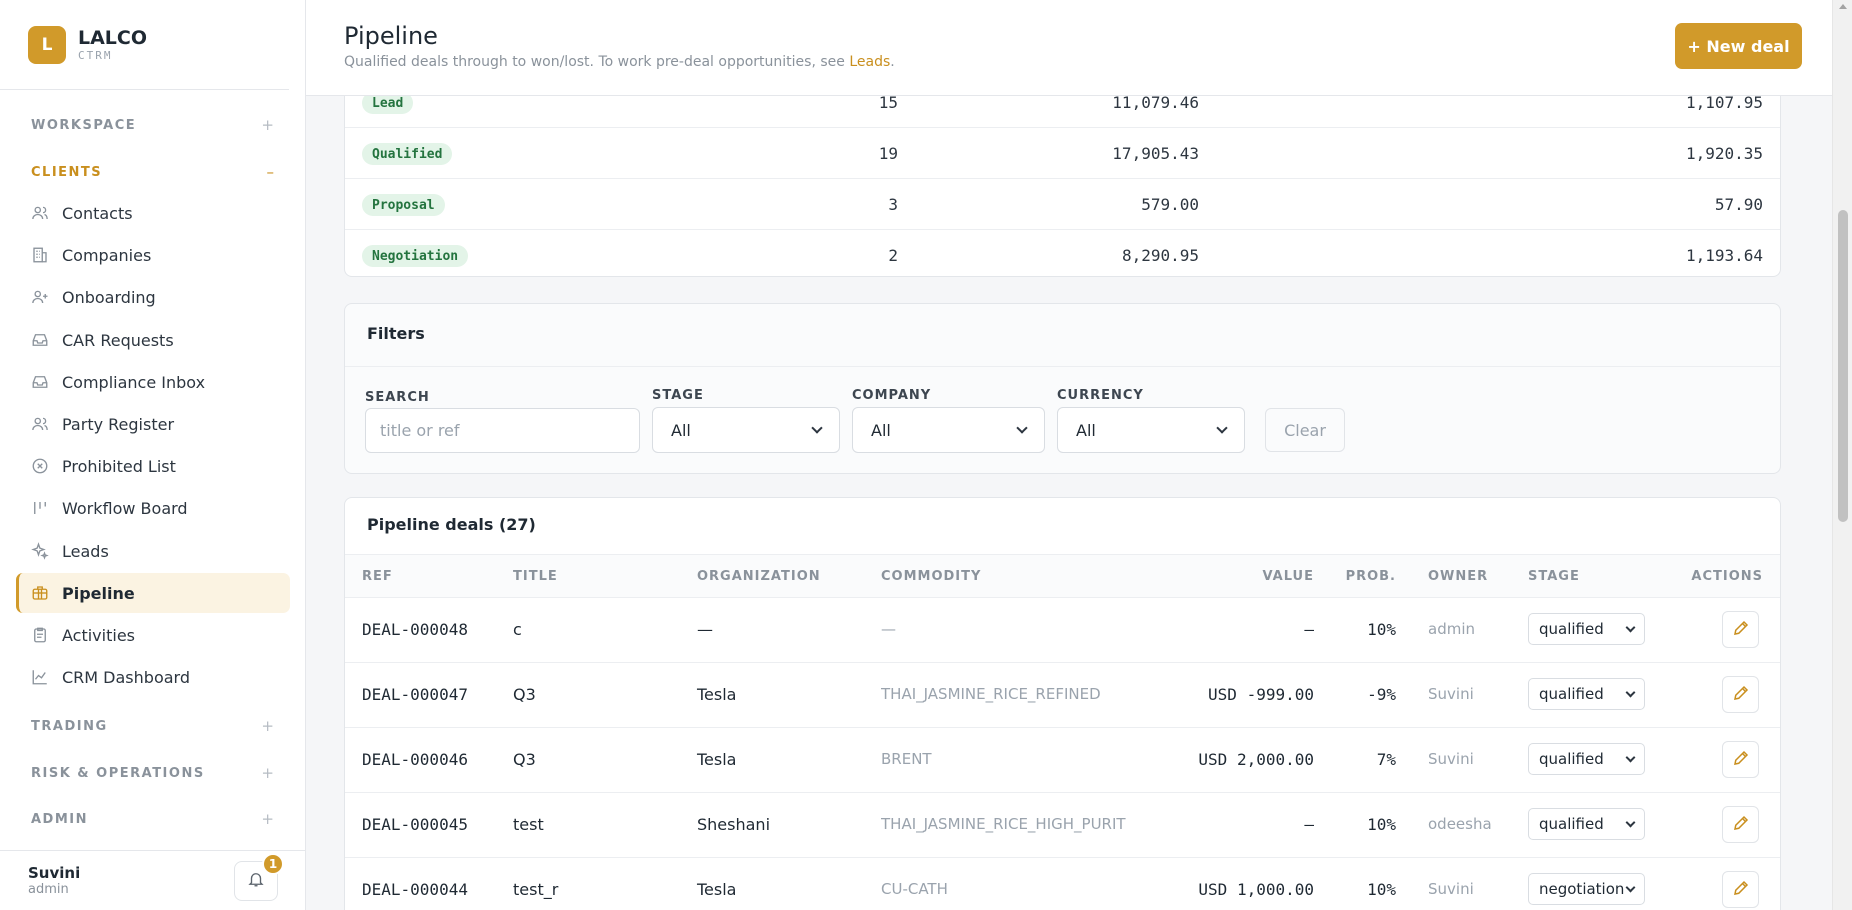 Image resolution: width=1852 pixels, height=910 pixels. What do you see at coordinates (271, 172) in the screenshot?
I see `collapse-icon: –` at bounding box center [271, 172].